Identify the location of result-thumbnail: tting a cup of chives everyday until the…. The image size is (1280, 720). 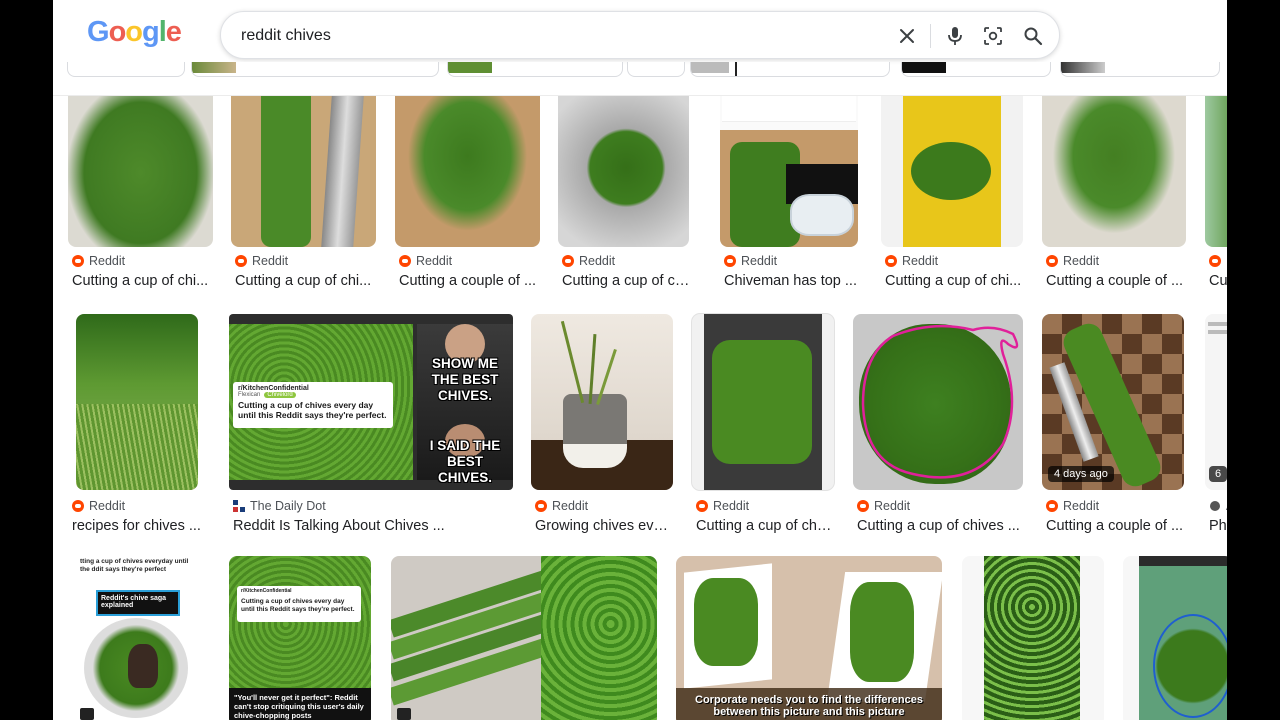
(140, 638).